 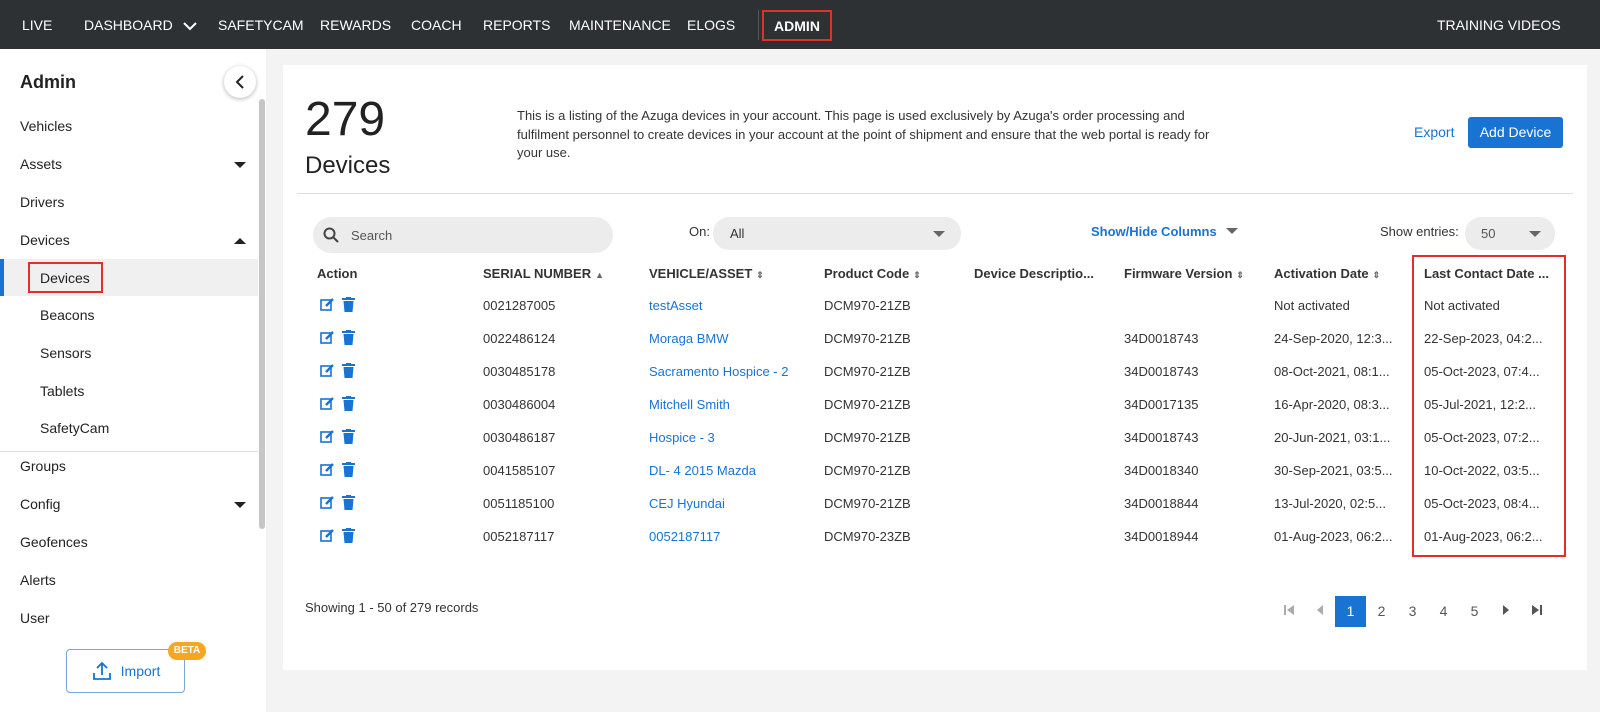 What do you see at coordinates (543, 273) in the screenshot?
I see `column-header-serial-number: SERIAL NUMBER ▲` at bounding box center [543, 273].